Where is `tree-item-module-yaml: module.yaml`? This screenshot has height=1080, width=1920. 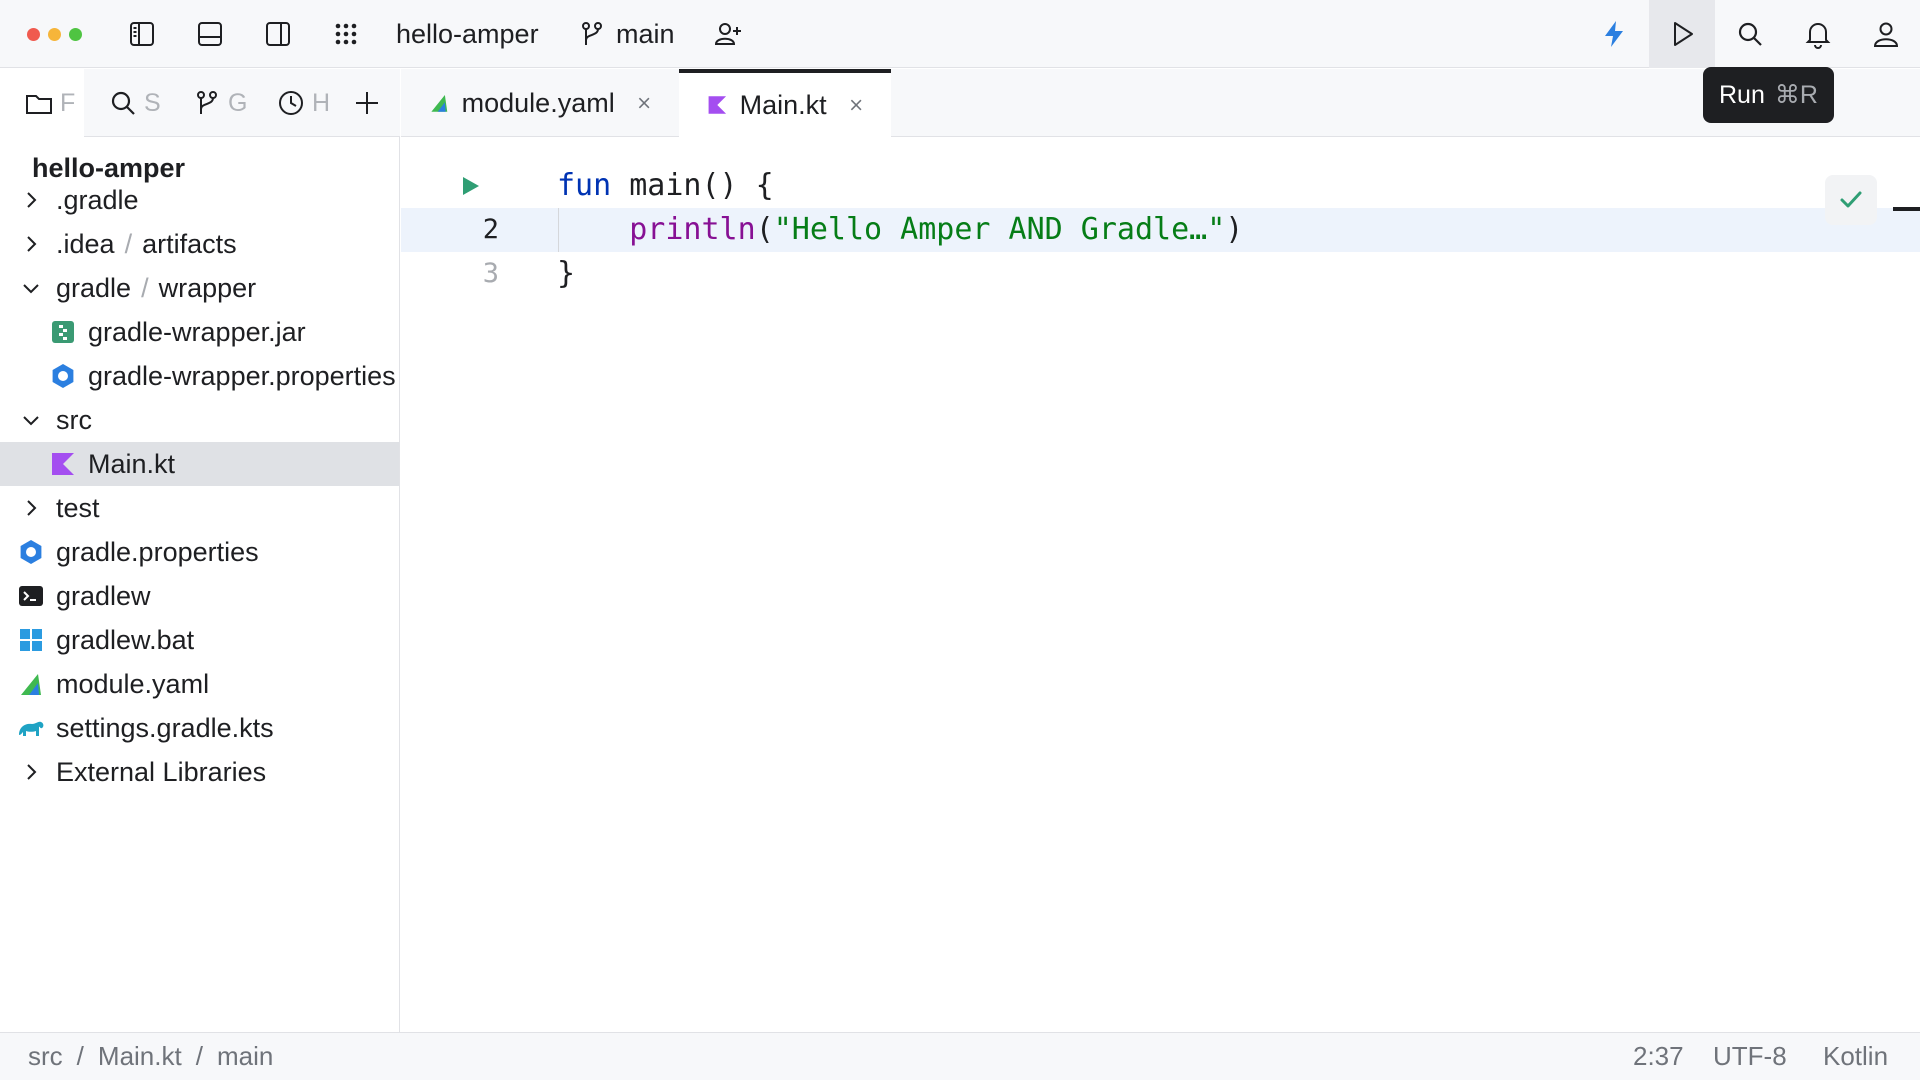 tree-item-module-yaml: module.yaml is located at coordinates (199, 684).